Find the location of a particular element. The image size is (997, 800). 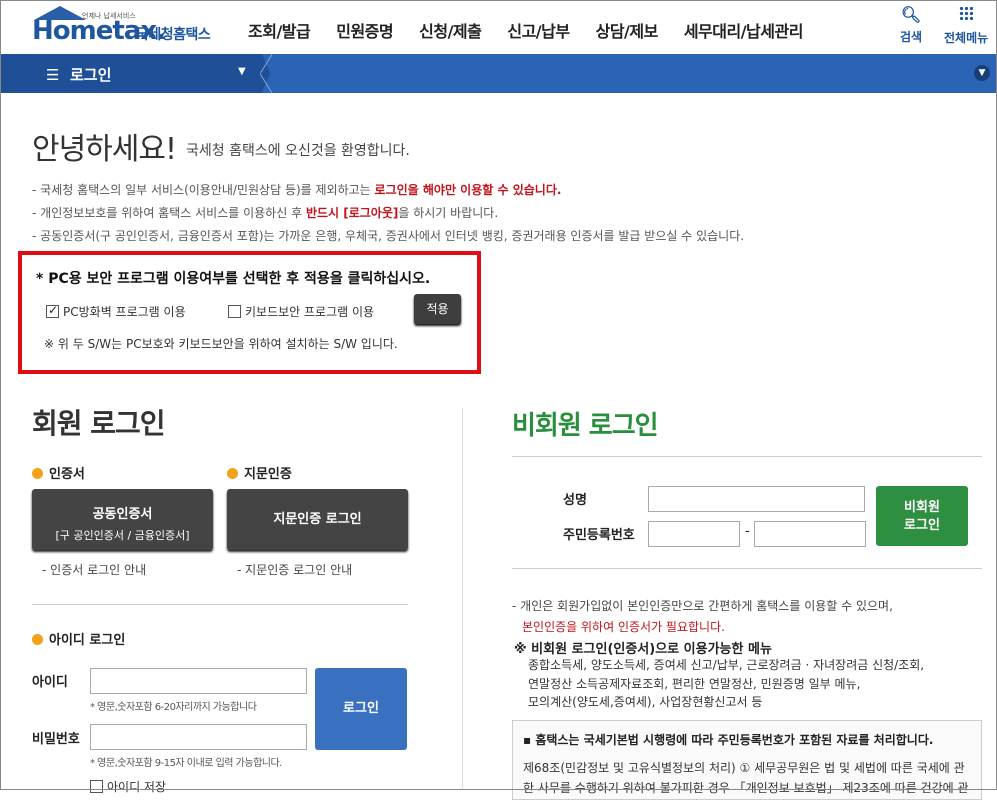

id-login-heading: 아이디 로그인 is located at coordinates (78, 638).